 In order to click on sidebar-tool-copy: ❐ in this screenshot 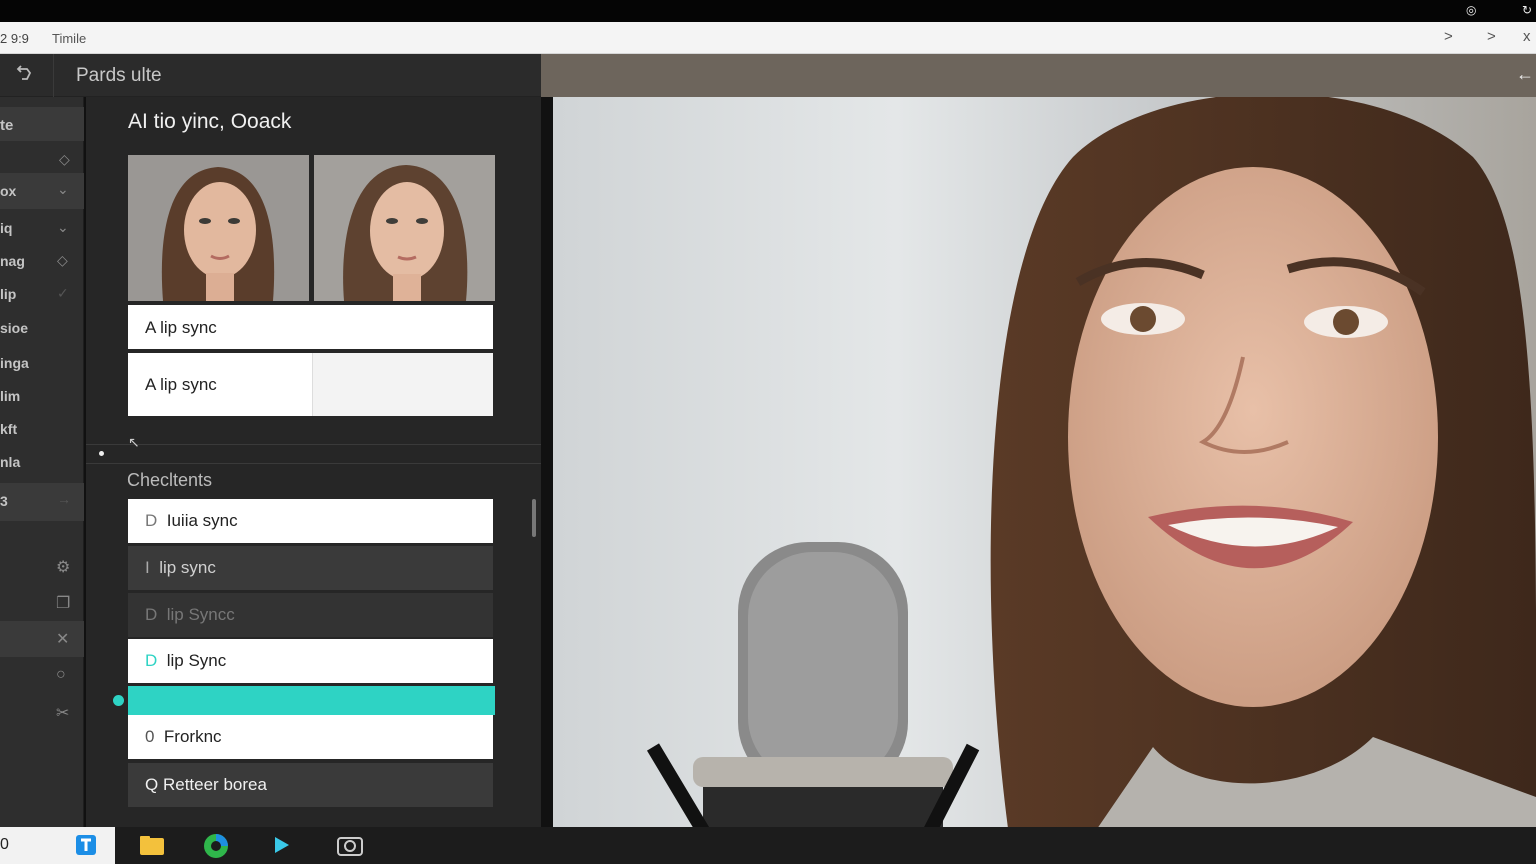, I will do `click(42, 603)`.